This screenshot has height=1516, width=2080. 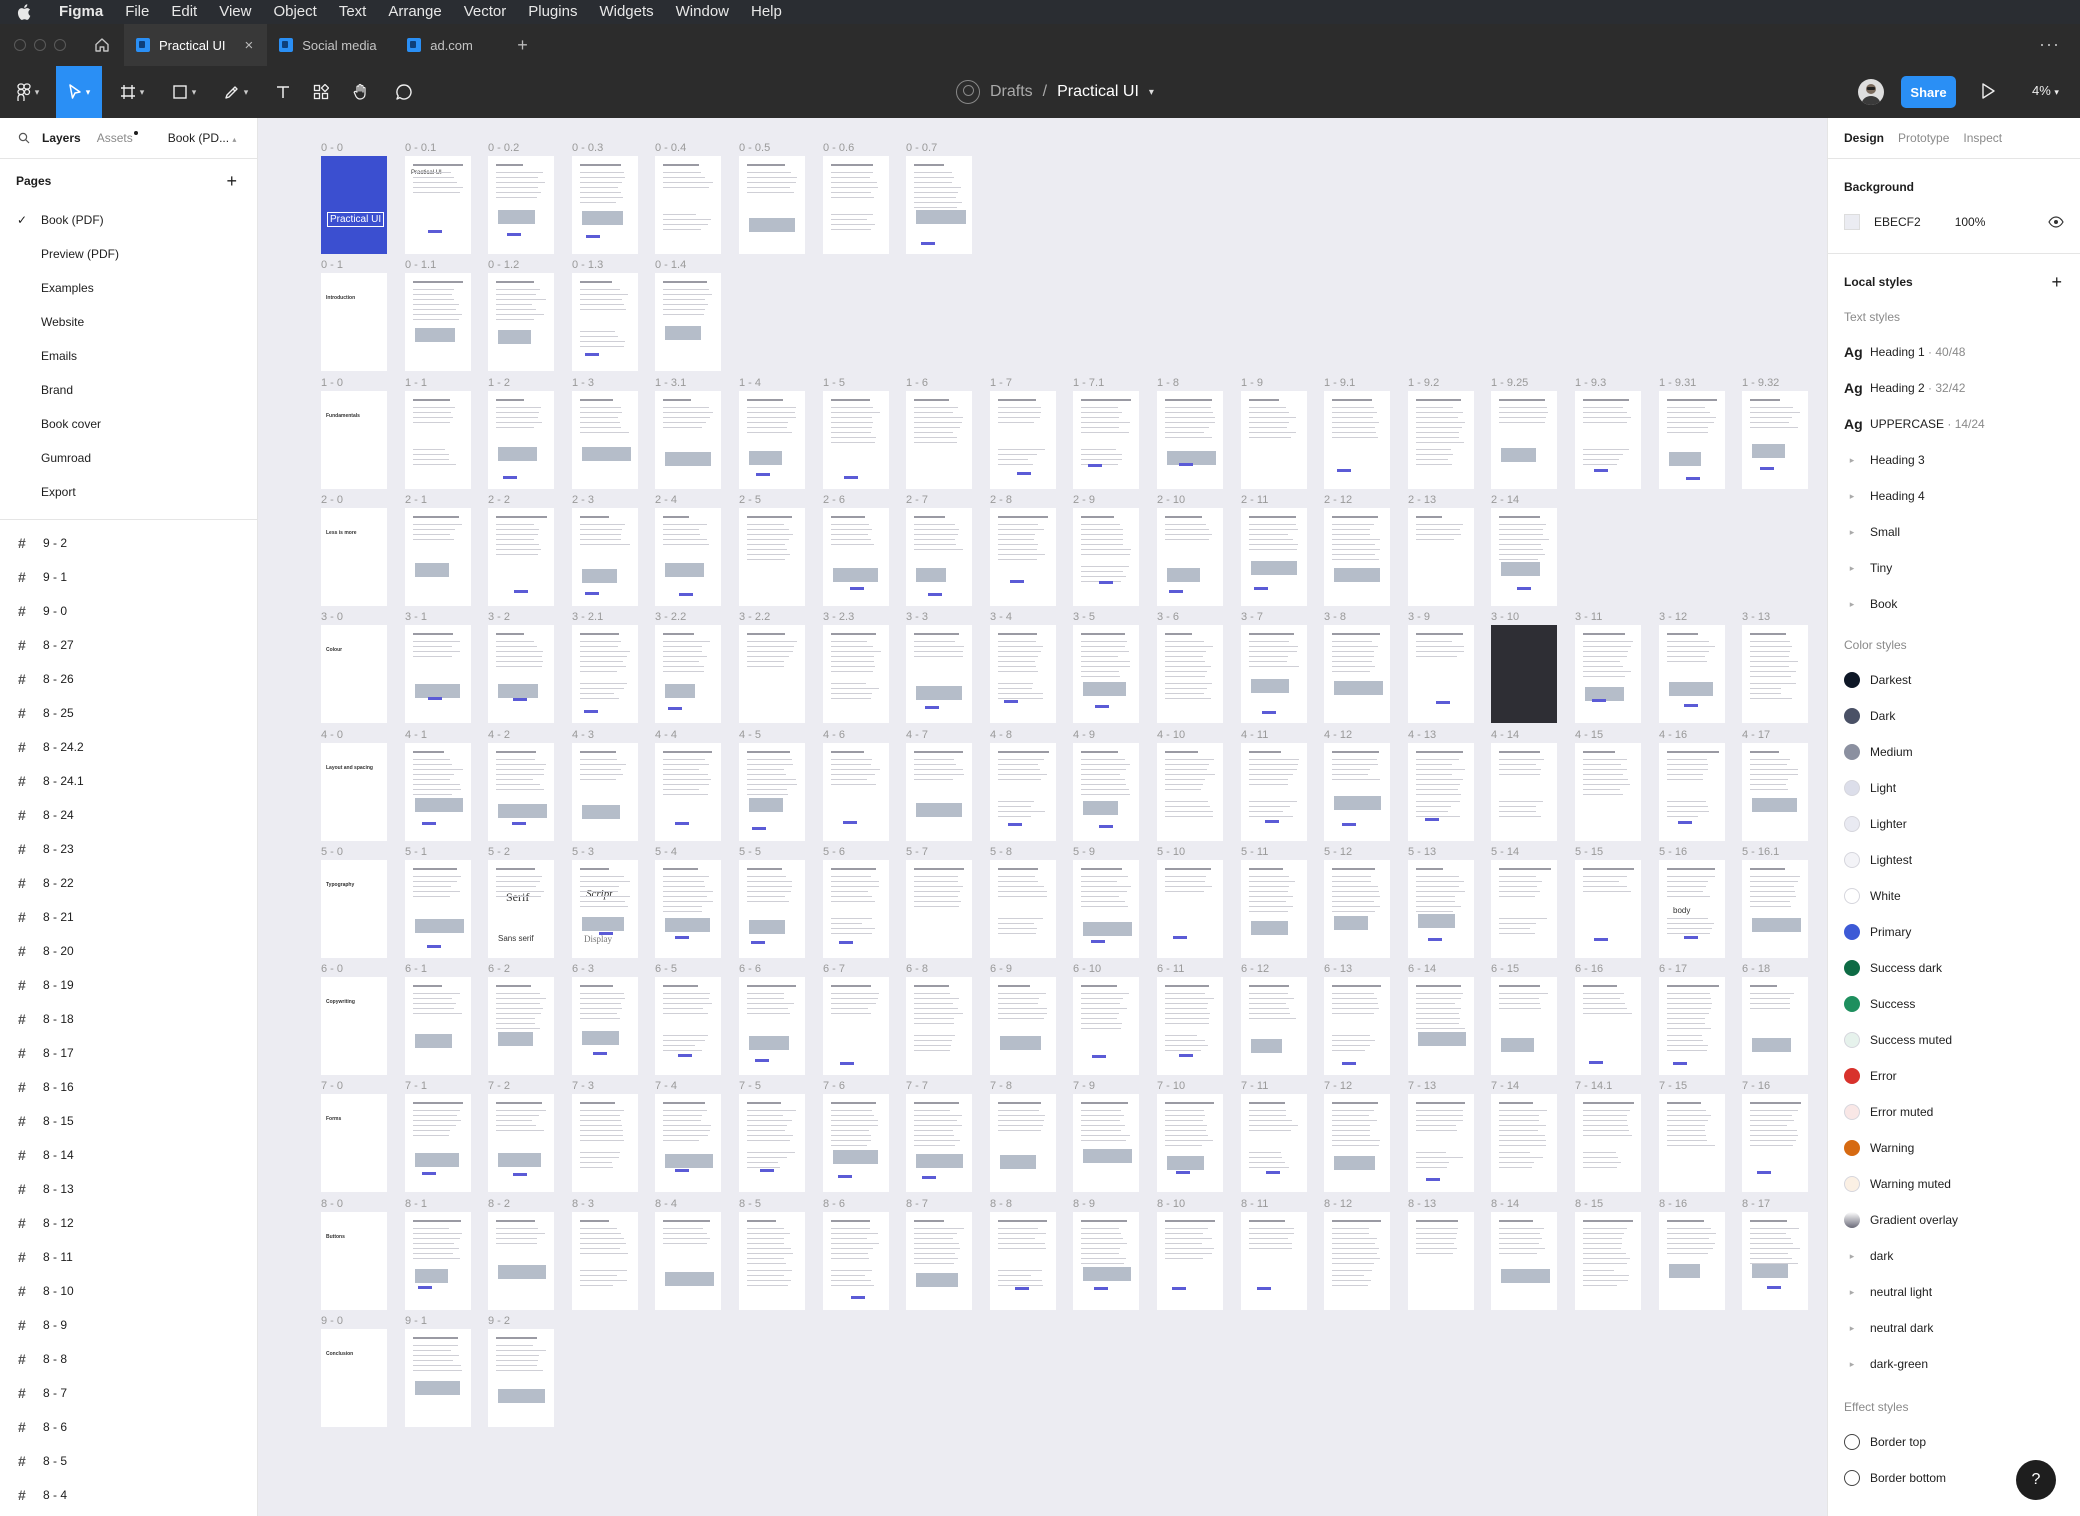 What do you see at coordinates (1954, 424) in the screenshot?
I see `text-style-row: Ag UPPERCASE · 14/24` at bounding box center [1954, 424].